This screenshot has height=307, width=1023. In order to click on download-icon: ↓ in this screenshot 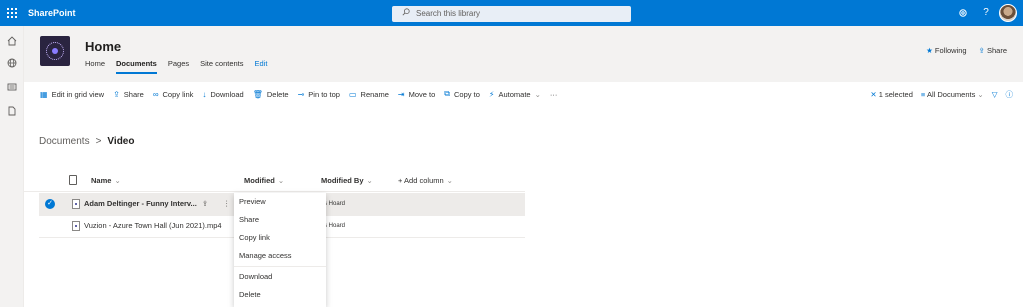, I will do `click(204, 94)`.